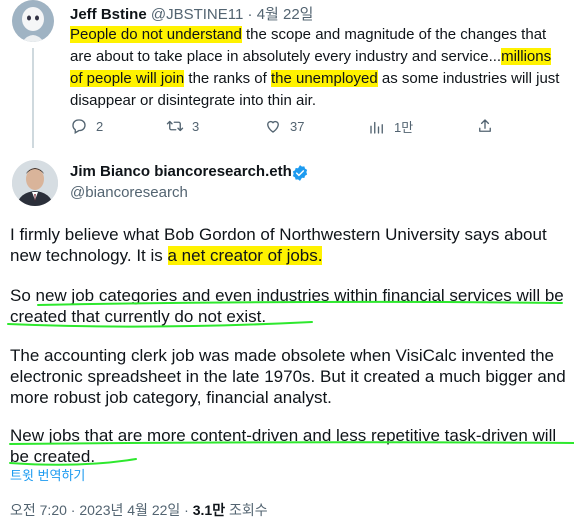  What do you see at coordinates (47, 474) in the screenshot?
I see `translate-tweet-link: 트윗 번역하기` at bounding box center [47, 474].